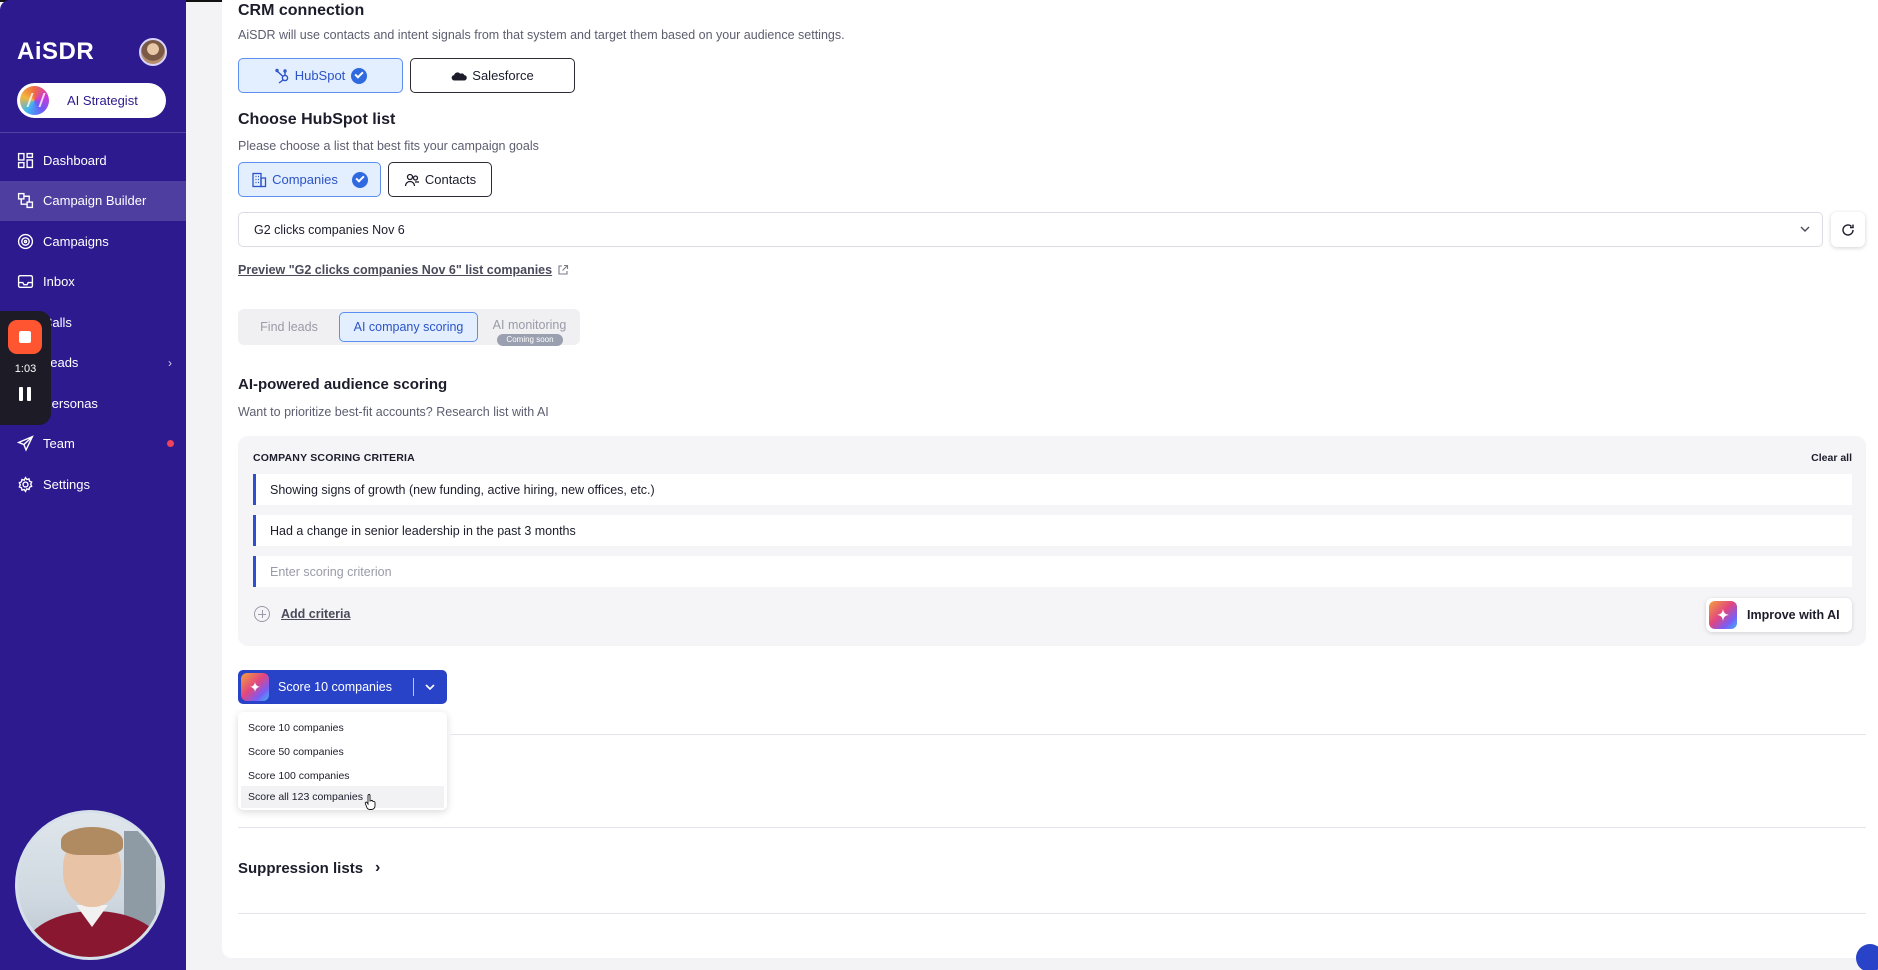  What do you see at coordinates (102, 100) in the screenshot?
I see `ai-strategist-label: AI Strategist` at bounding box center [102, 100].